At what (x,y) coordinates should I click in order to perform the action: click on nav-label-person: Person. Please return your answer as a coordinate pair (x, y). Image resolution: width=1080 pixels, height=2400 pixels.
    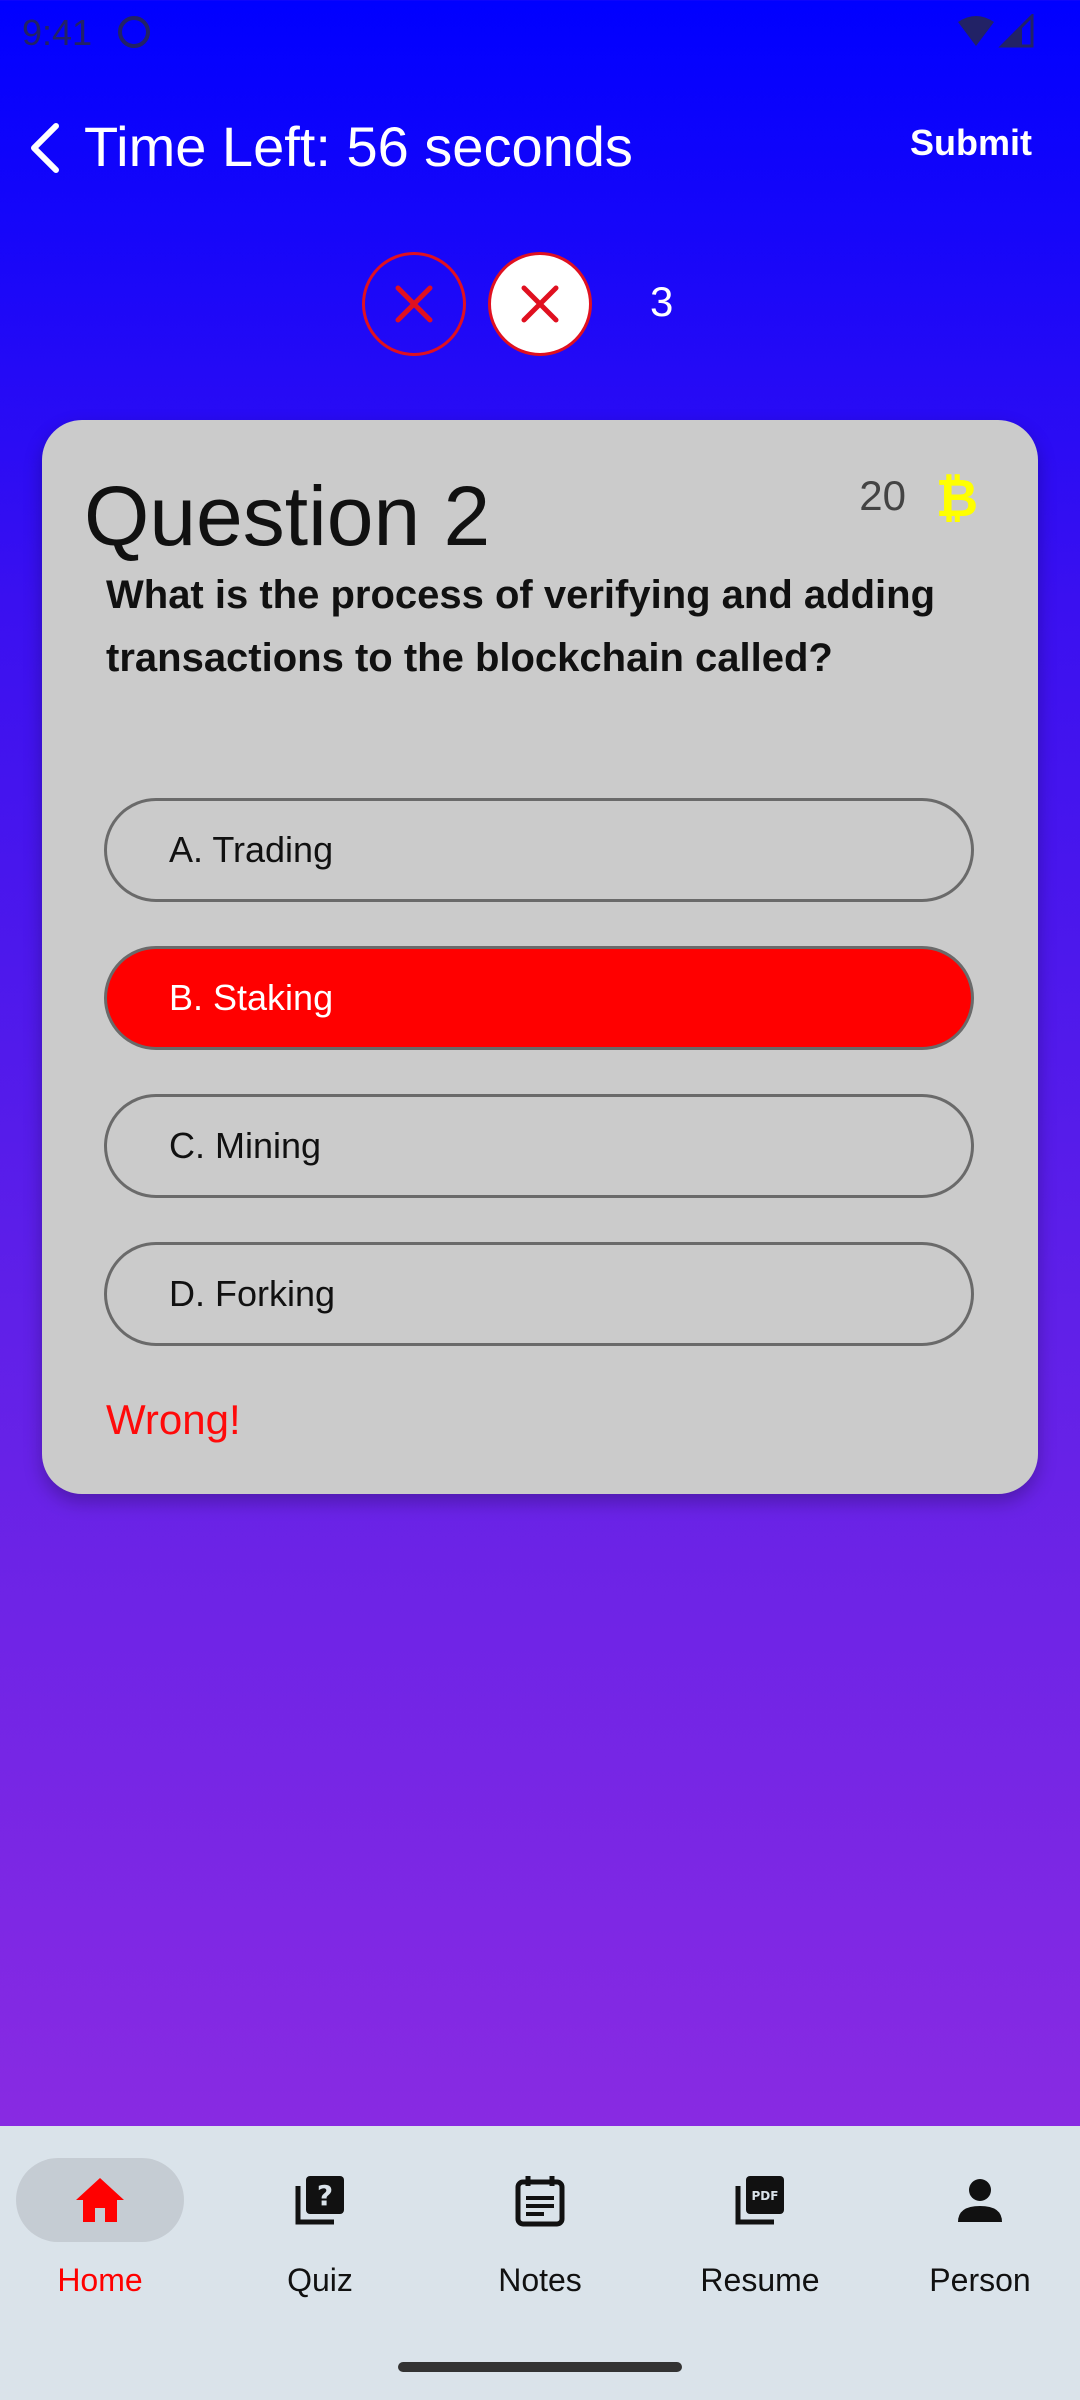
    Looking at the image, I should click on (980, 2280).